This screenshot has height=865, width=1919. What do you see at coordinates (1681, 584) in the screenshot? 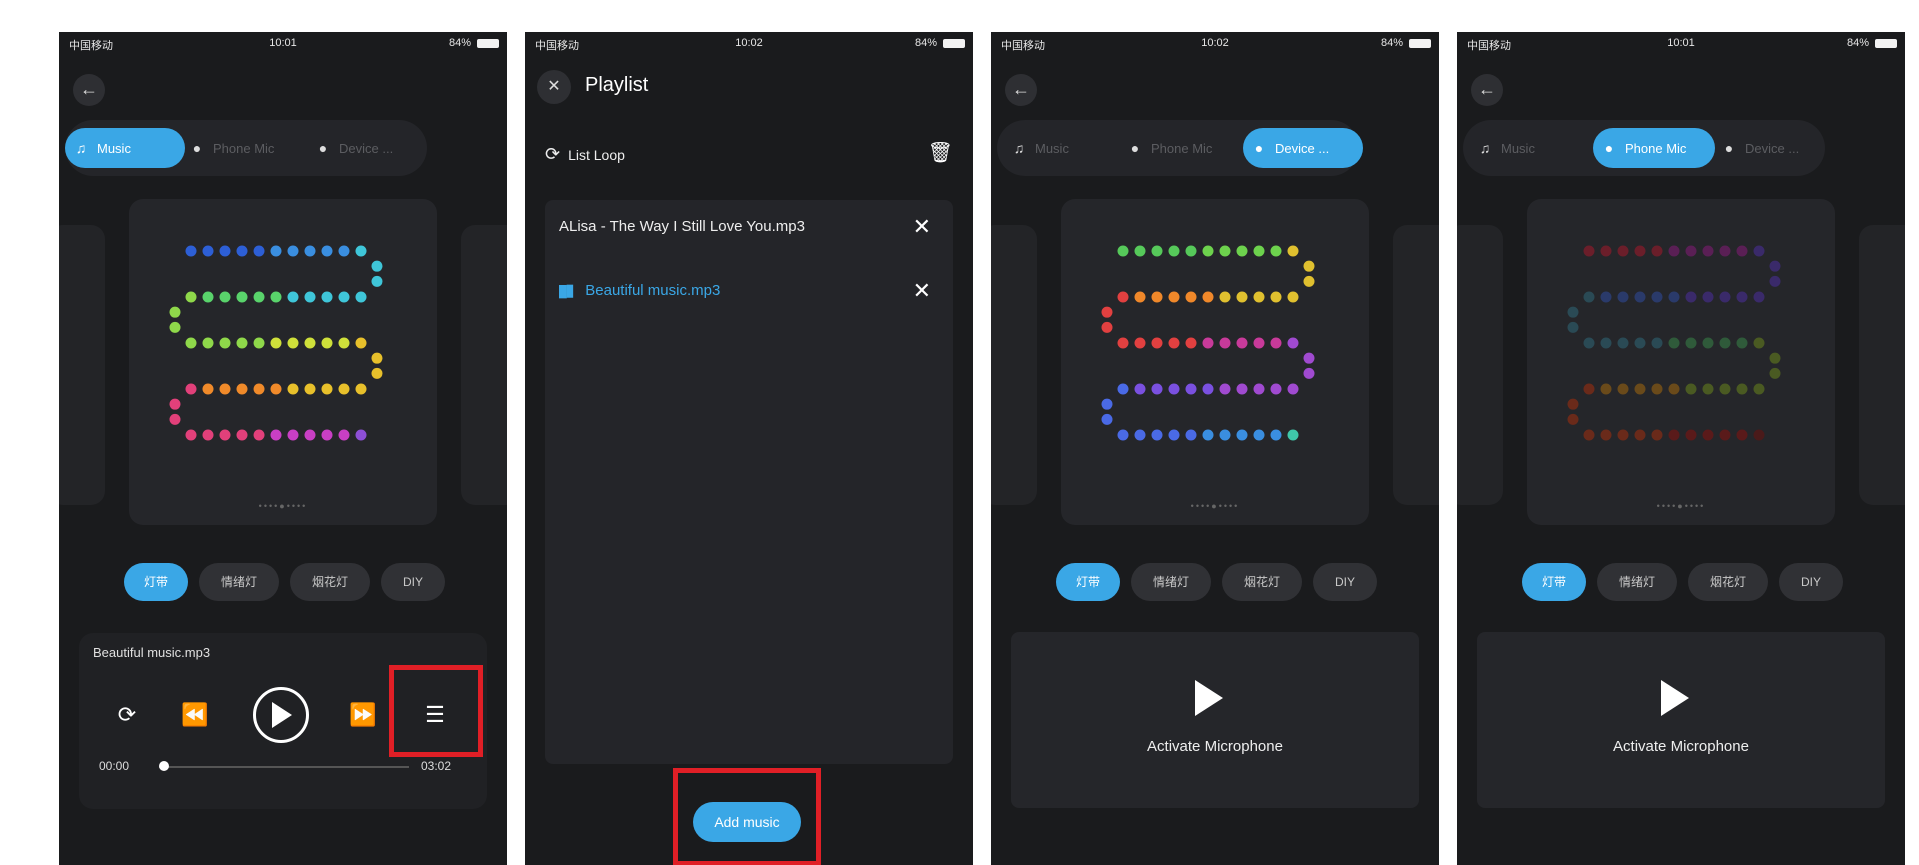
I see `effect-chip-row: 灯带 情绪灯 烟花灯 DIY` at bounding box center [1681, 584].